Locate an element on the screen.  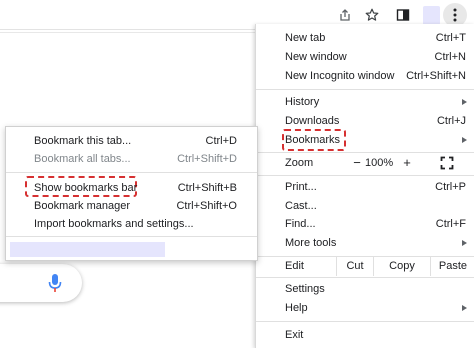
profile-avatar-image is located at coordinates (431, 15).